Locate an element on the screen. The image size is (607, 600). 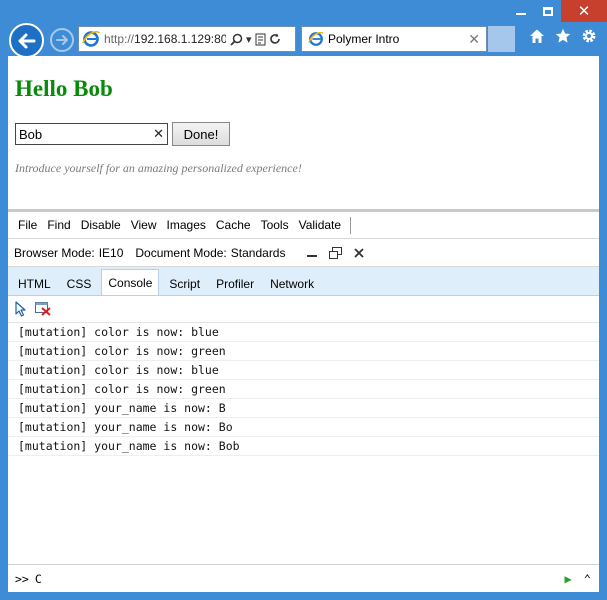
clear-input-icon: ✕ is located at coordinates (158, 134).